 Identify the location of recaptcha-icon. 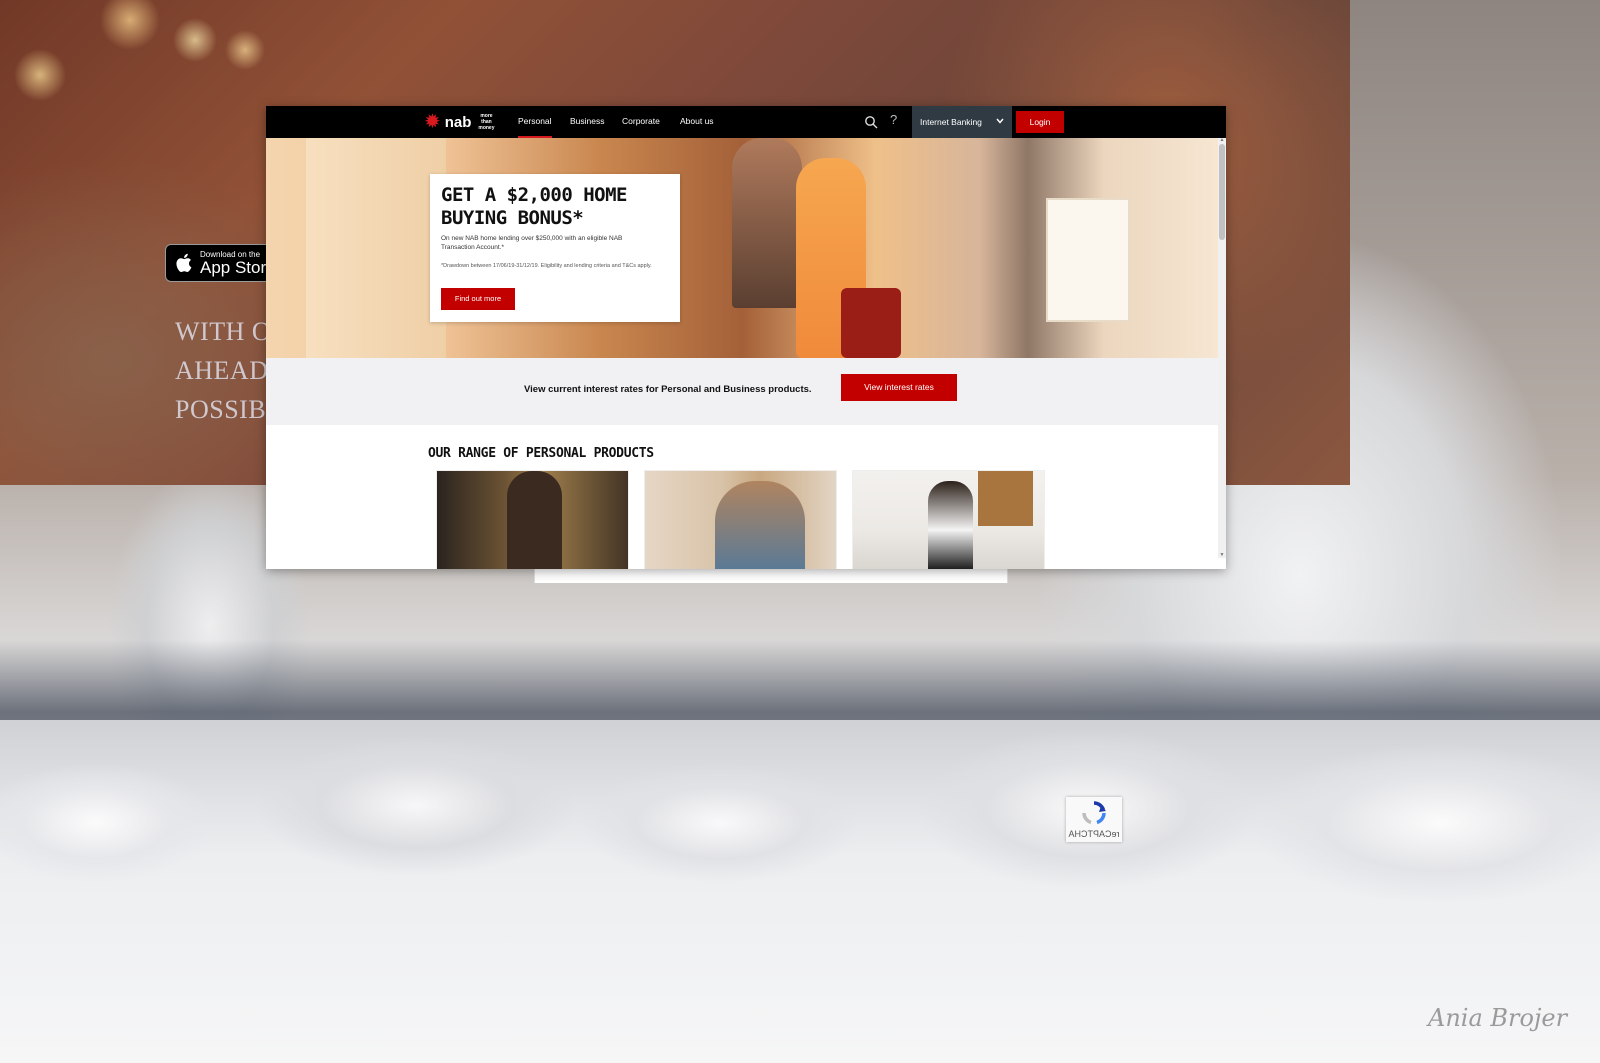
(1094, 813).